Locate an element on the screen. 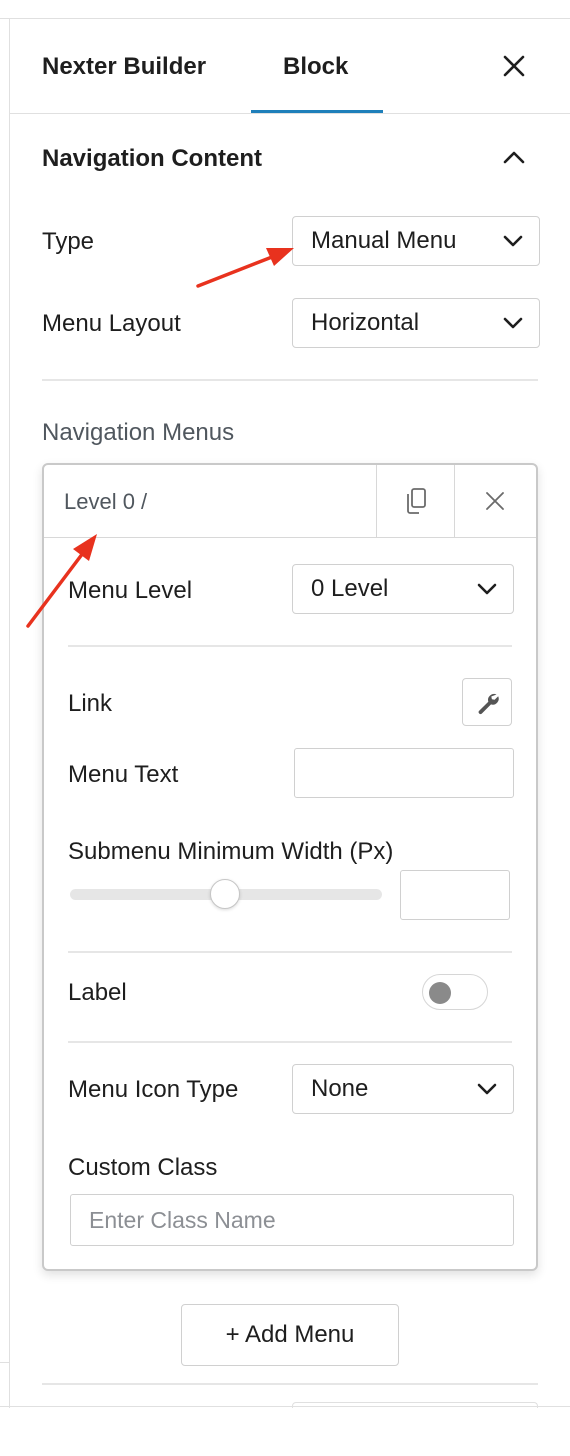  annotation-arrows is located at coordinates (160, 438).